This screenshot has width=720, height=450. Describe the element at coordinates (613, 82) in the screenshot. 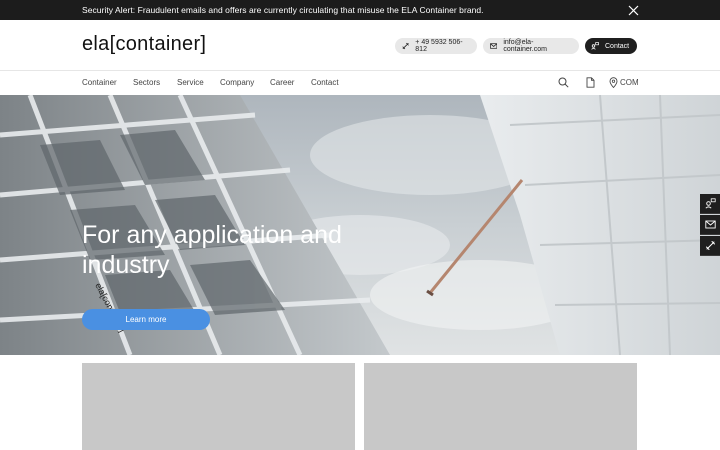

I see `location-pin-icon` at that location.